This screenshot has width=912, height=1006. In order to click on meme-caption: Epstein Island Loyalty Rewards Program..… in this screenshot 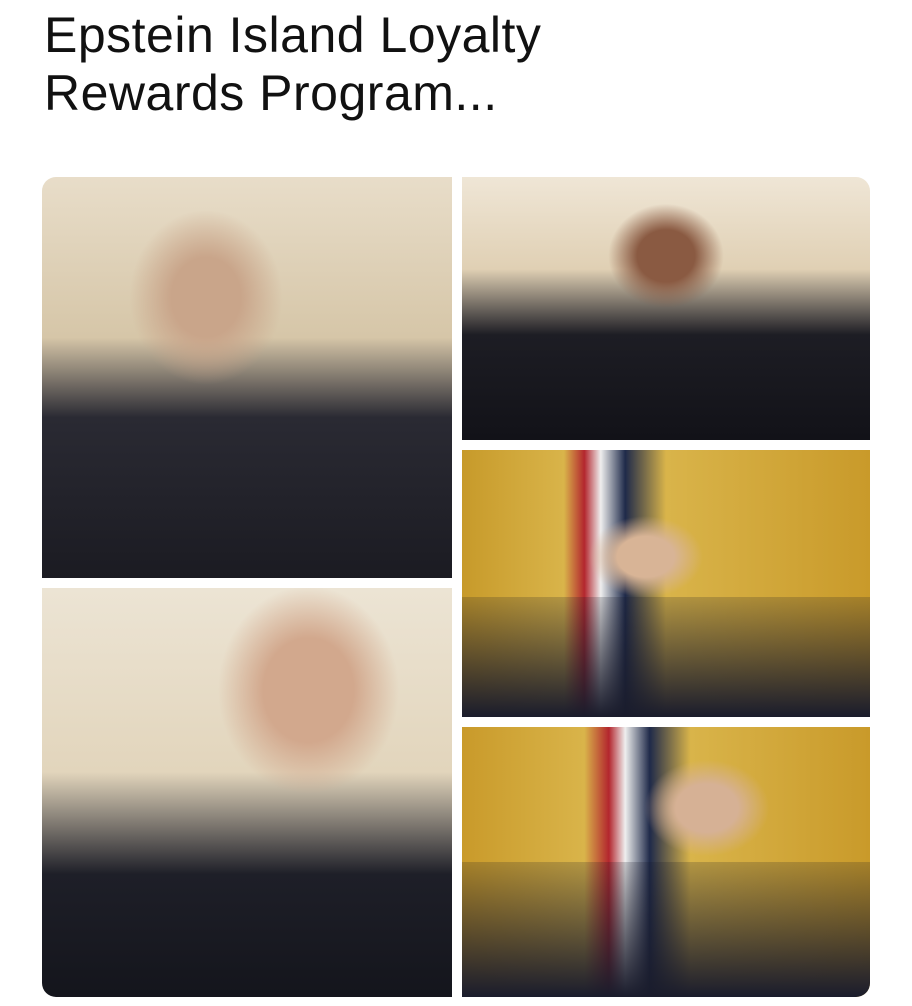, I will do `click(292, 64)`.